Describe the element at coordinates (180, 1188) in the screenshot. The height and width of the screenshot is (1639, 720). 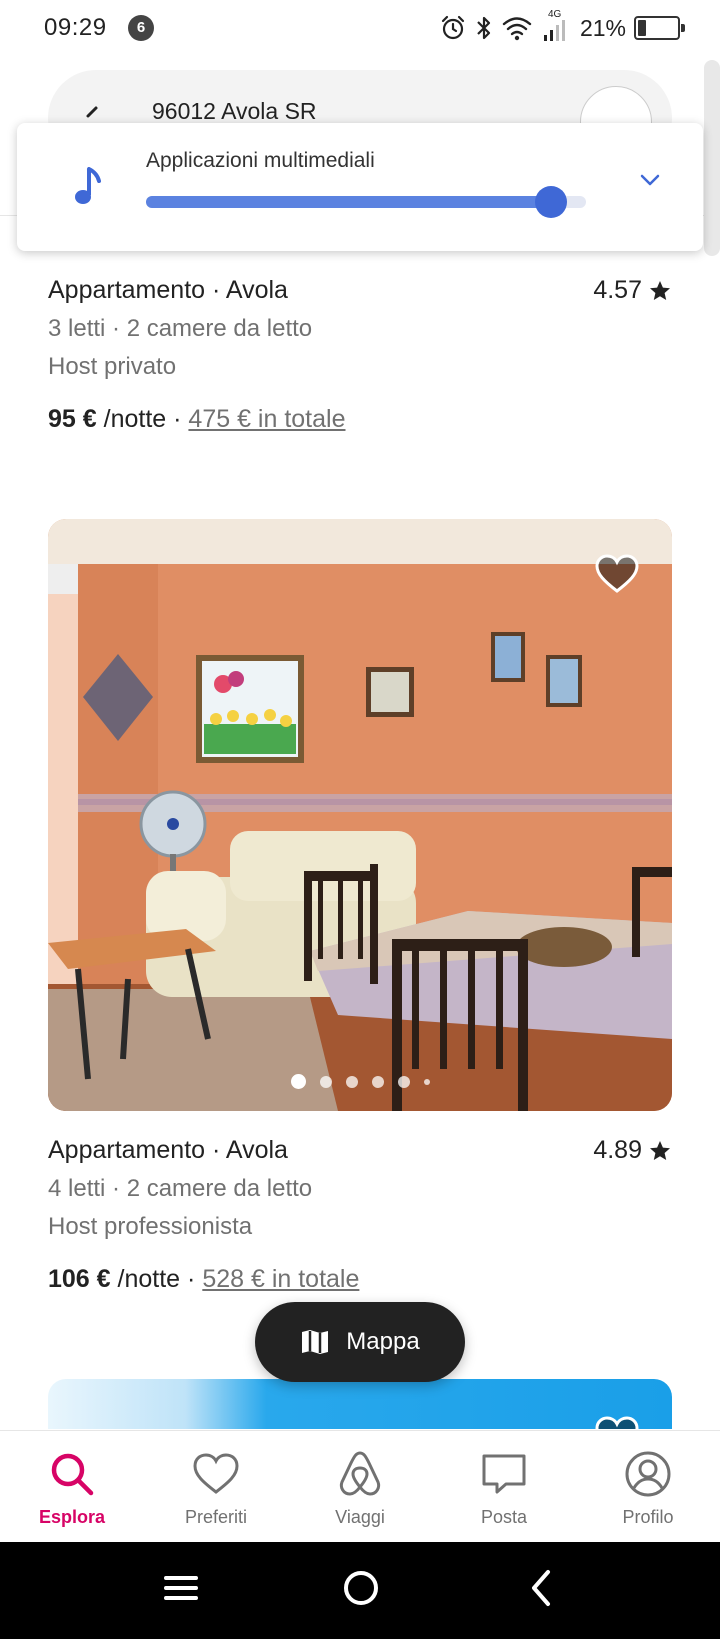
I see `listing-details: 4 letti · 2 camere da letto` at that location.